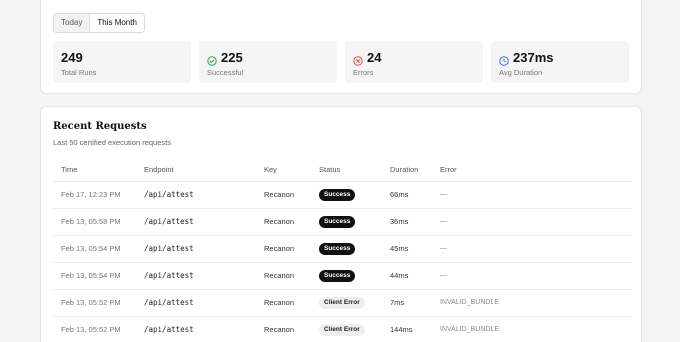 The width and height of the screenshot is (680, 342). What do you see at coordinates (94, 222) in the screenshot?
I see `cell-time: Feb 13, 05:58 PM` at bounding box center [94, 222].